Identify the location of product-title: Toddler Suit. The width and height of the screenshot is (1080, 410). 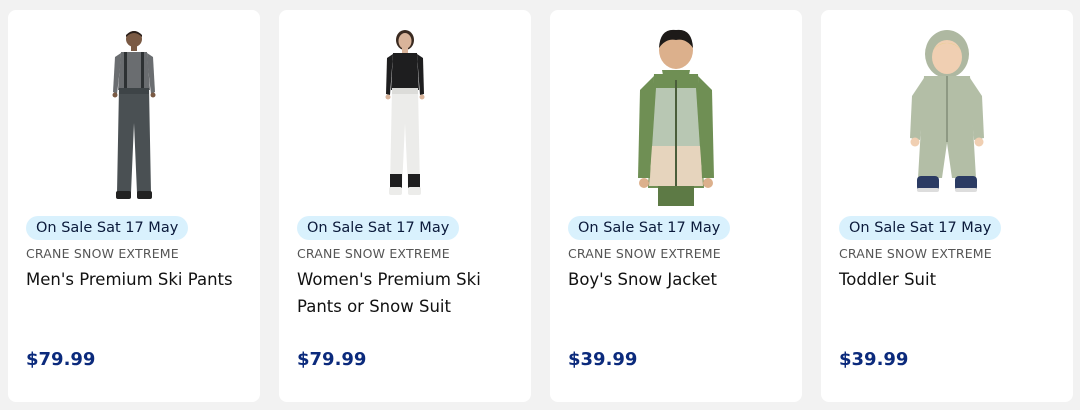
(949, 279).